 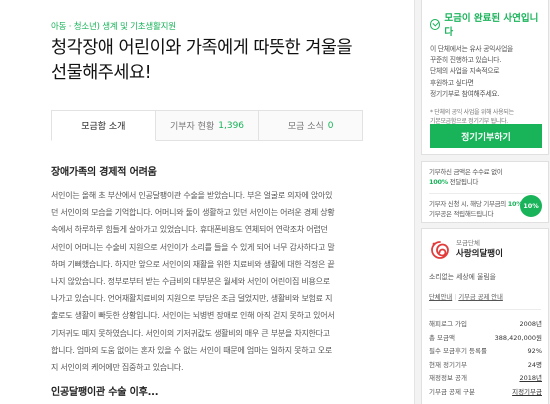 What do you see at coordinates (104, 172) in the screenshot?
I see `section-title: 장애가족의 경제적 어려움` at bounding box center [104, 172].